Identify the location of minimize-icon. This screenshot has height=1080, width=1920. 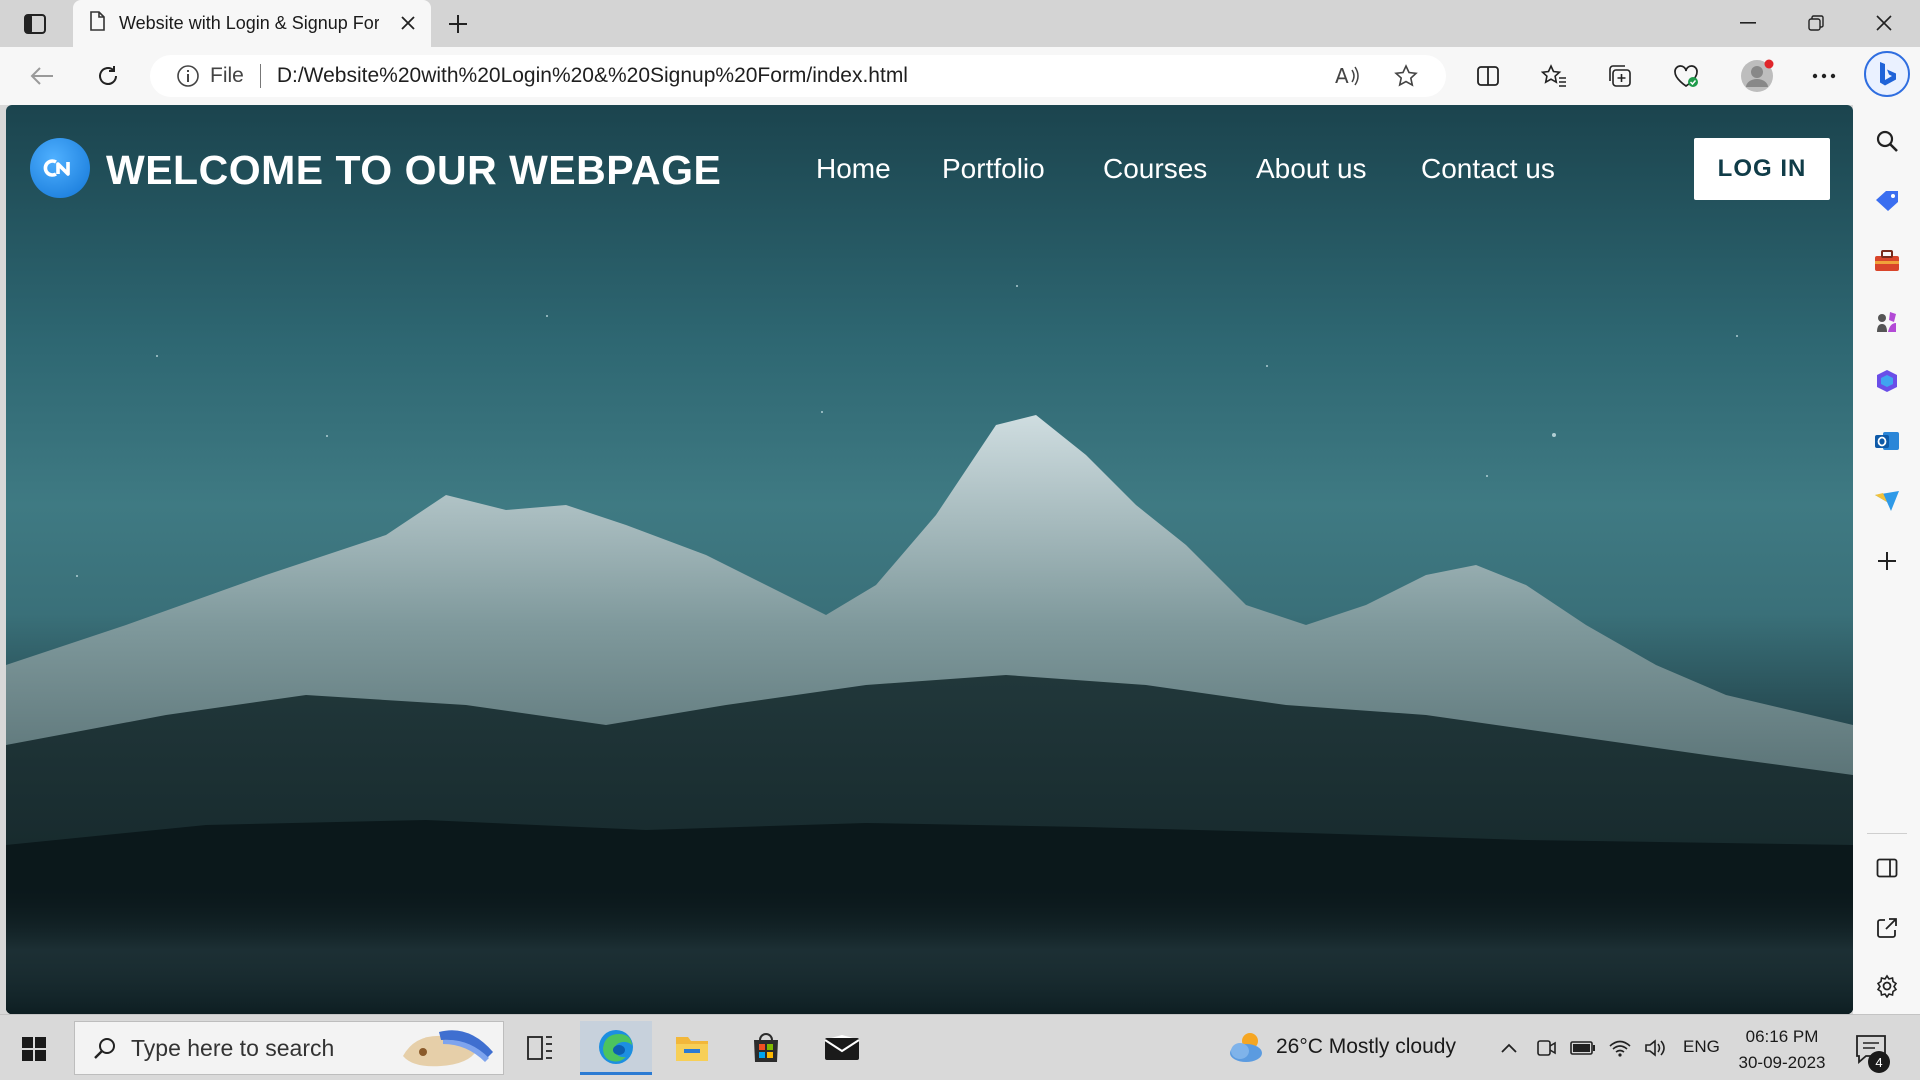
(1748, 23).